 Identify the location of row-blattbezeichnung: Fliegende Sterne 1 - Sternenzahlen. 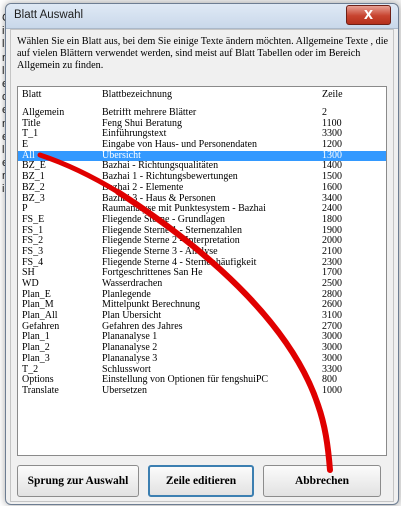
(172, 230).